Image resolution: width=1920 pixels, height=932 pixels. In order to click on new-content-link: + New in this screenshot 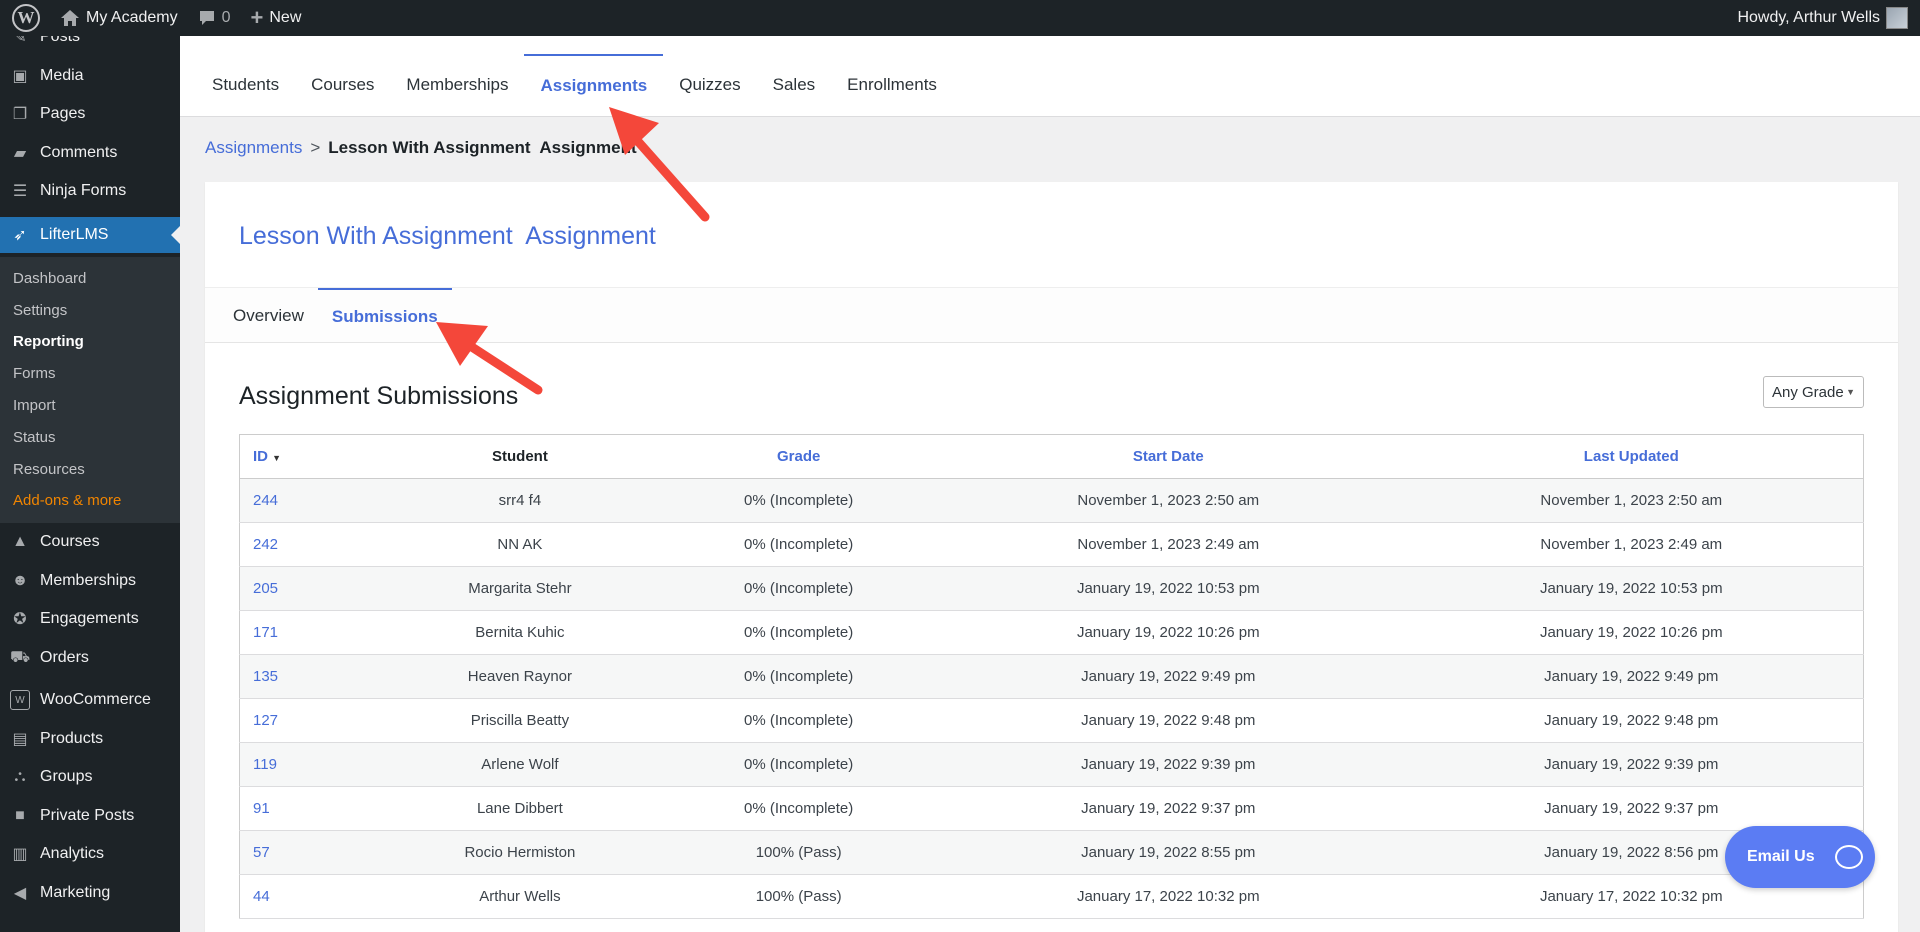, I will do `click(276, 18)`.